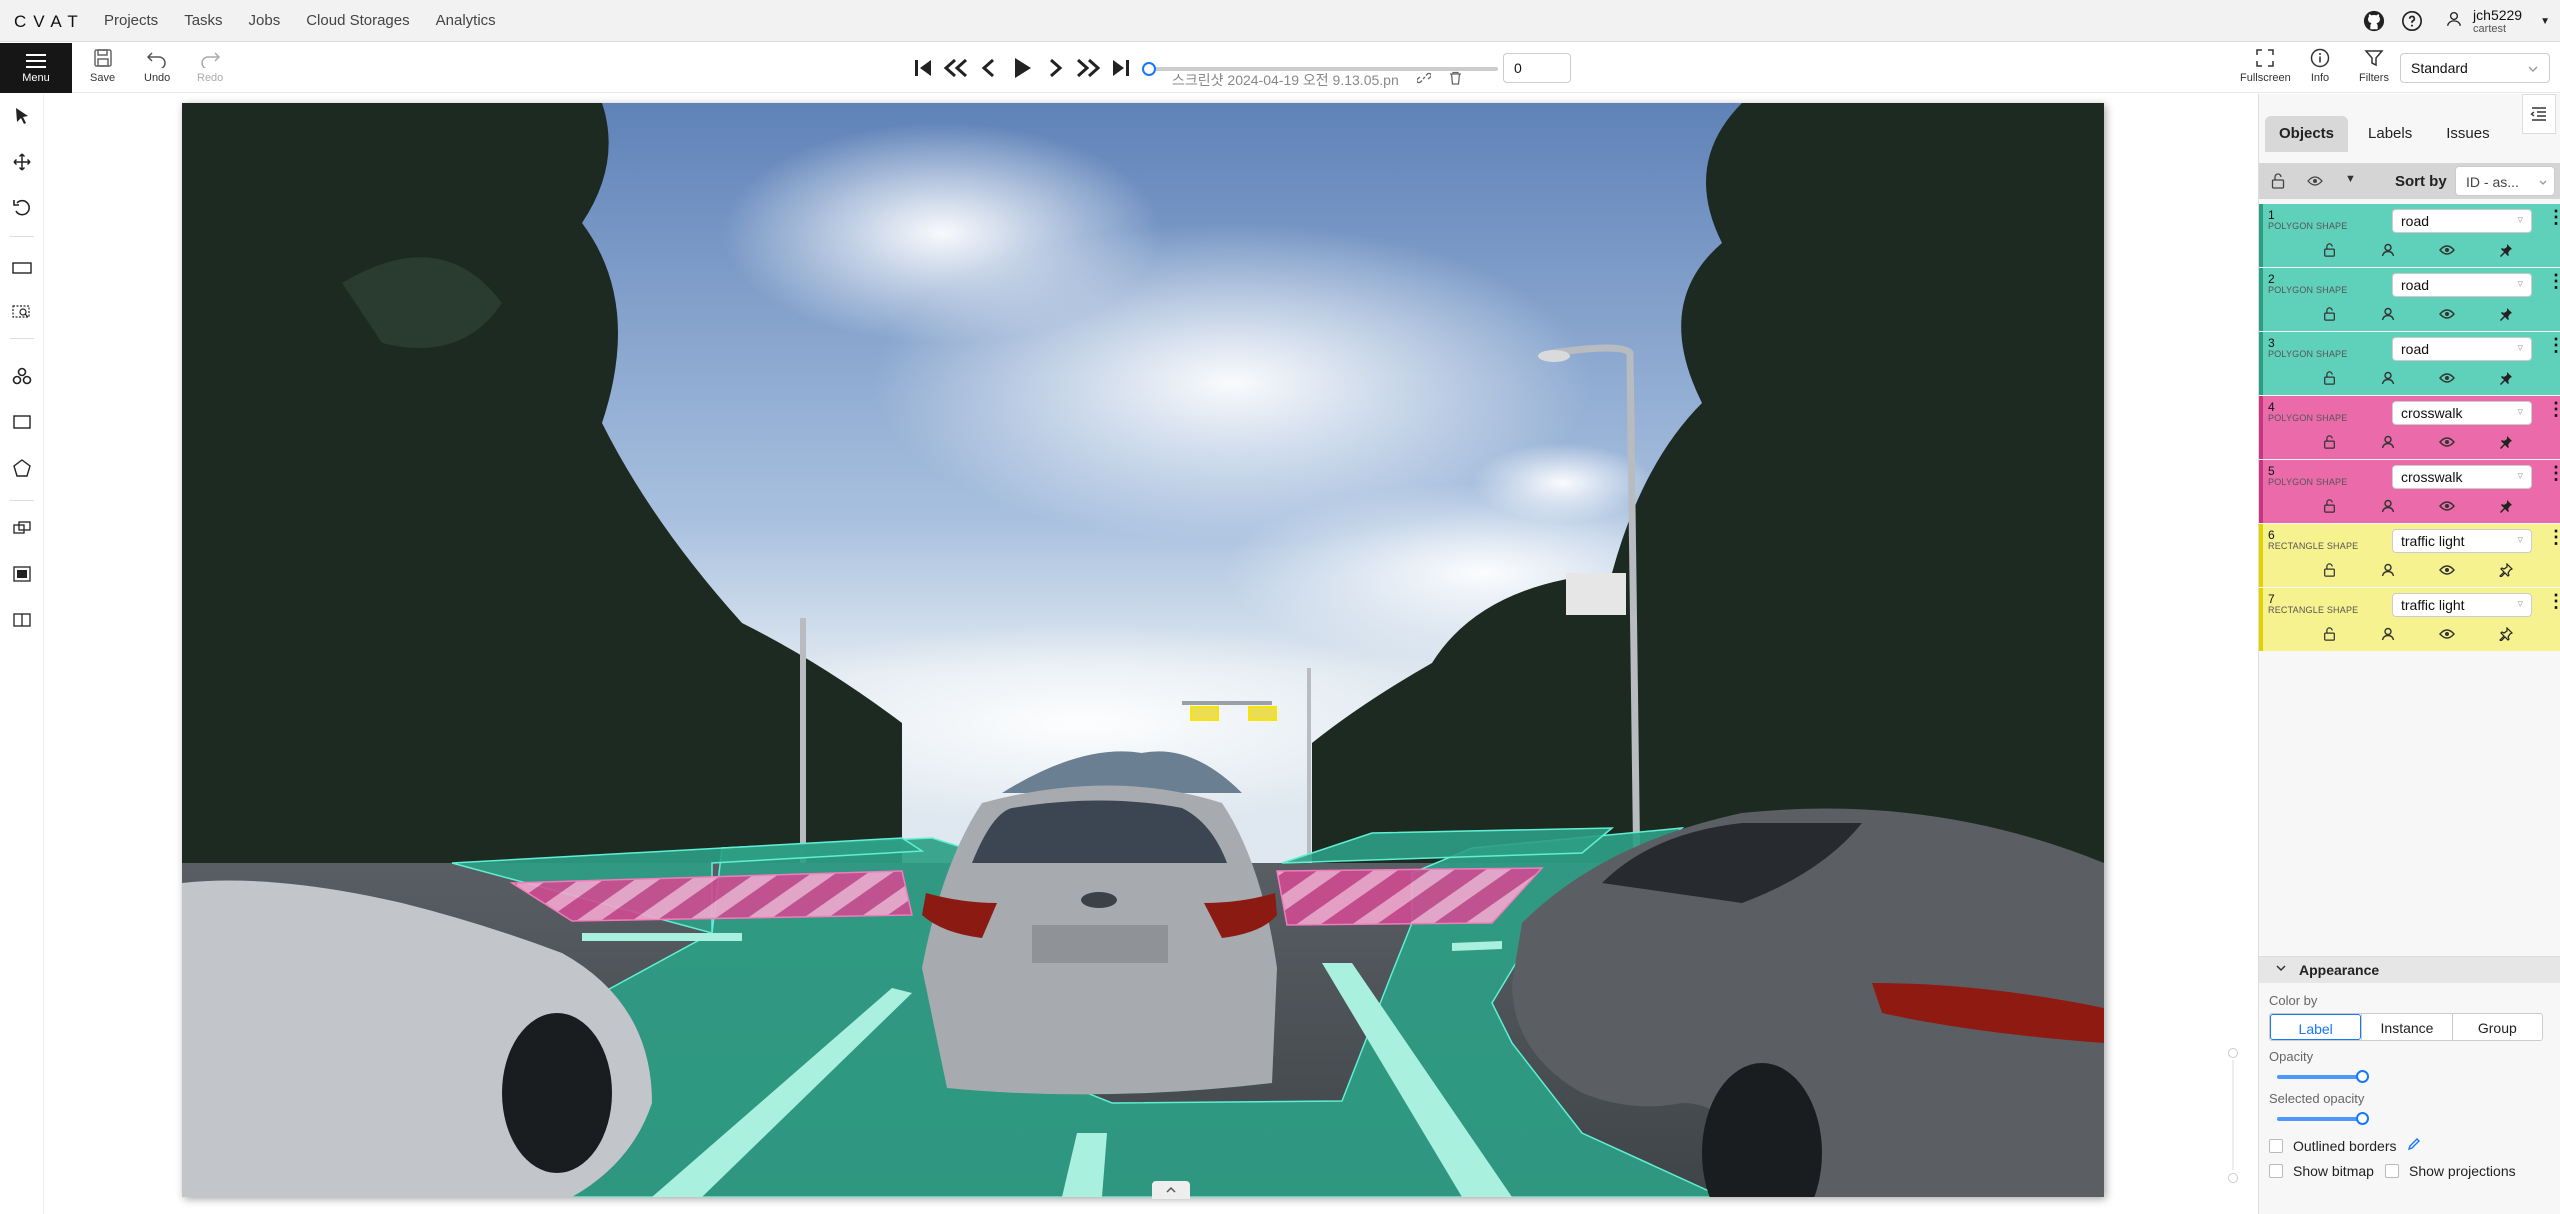 The height and width of the screenshot is (1214, 2560). Describe the element at coordinates (2278, 183) in the screenshot. I see `lock-all-icon` at that location.